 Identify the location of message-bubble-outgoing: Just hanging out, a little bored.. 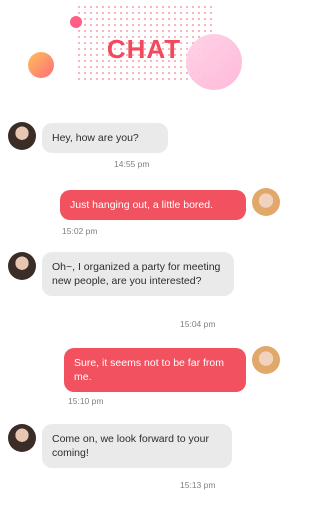
(153, 205).